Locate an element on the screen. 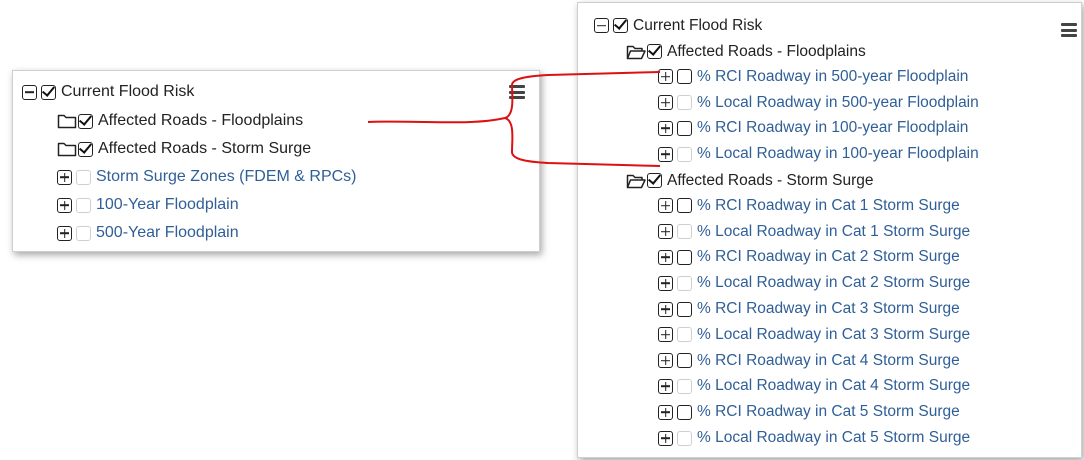 This screenshot has width=1084, height=460. sublayer-row: % RCI Roadway in Cat 1 Storm Surge is located at coordinates (809, 206).